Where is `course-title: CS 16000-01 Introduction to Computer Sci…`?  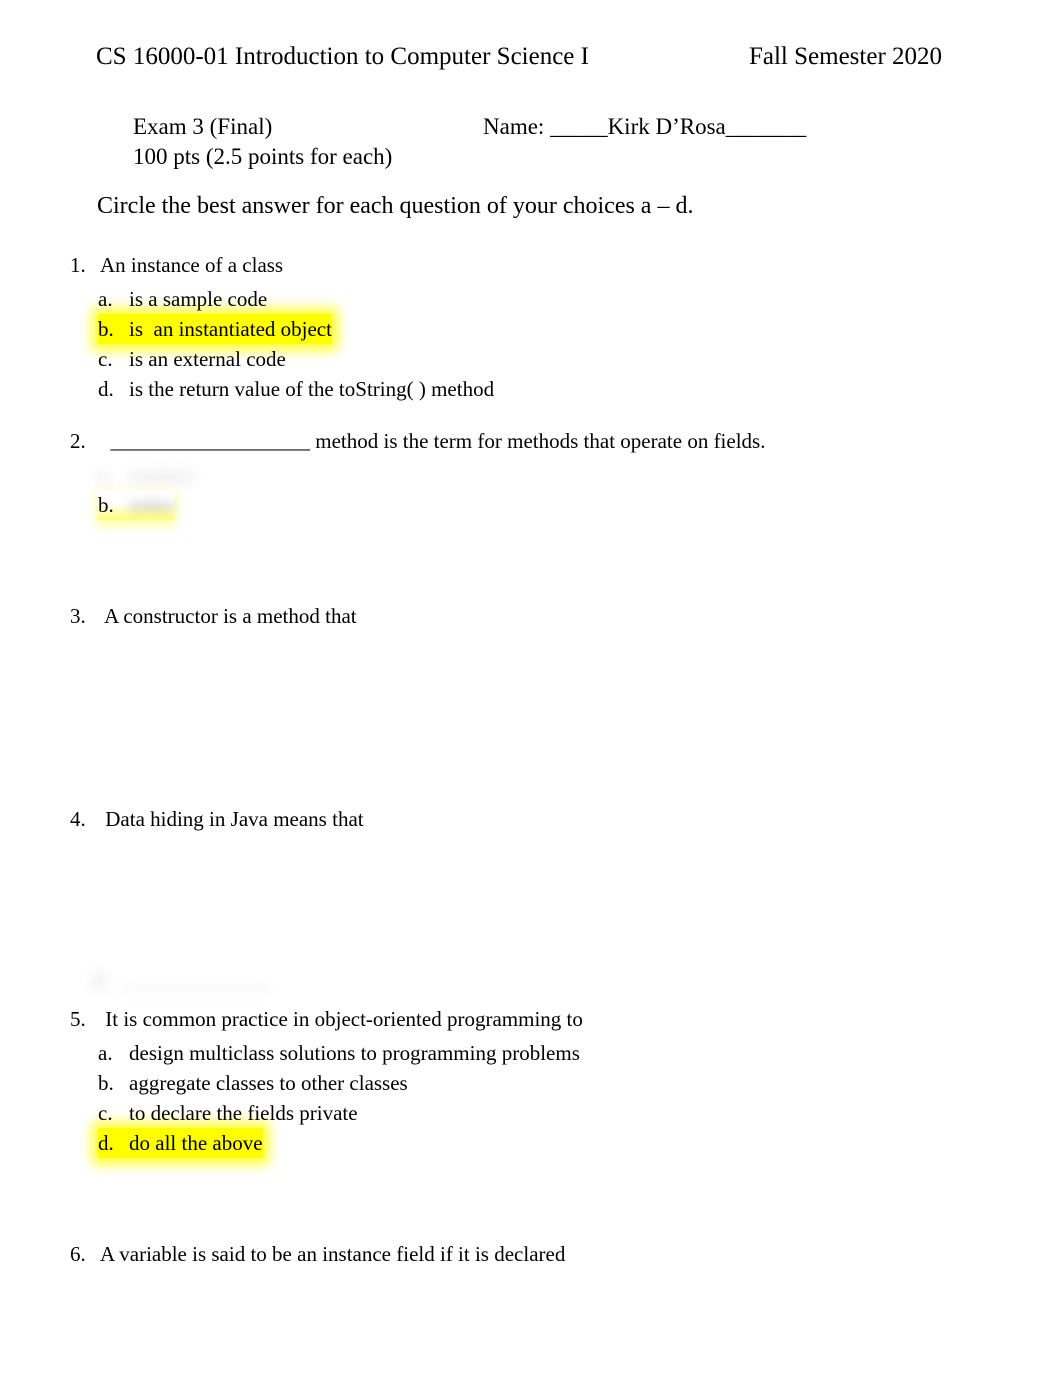
course-title: CS 16000-01 Introduction to Computer Sci… is located at coordinates (342, 56).